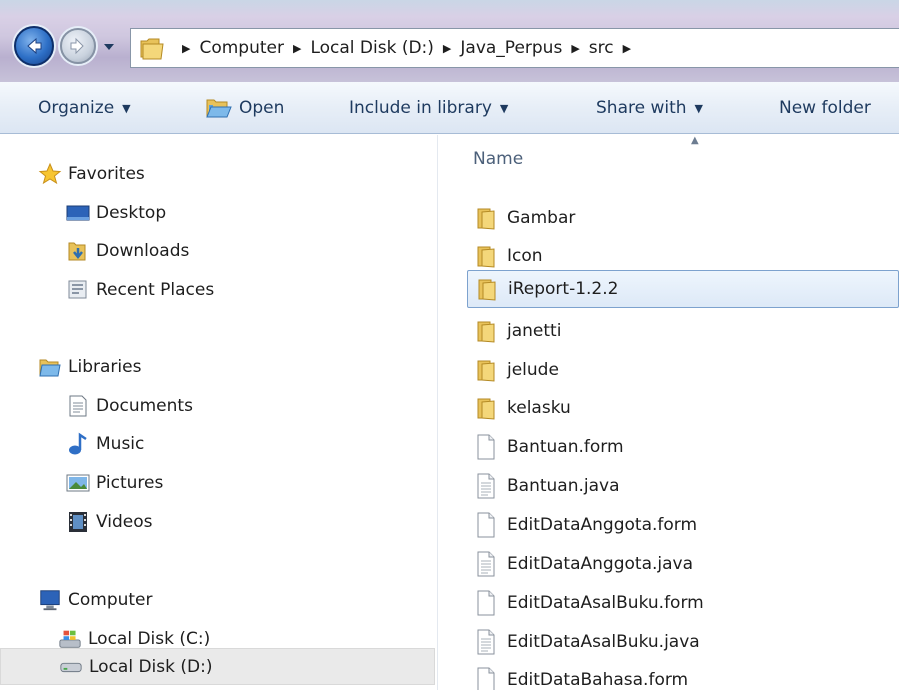  Describe the element at coordinates (130, 483) in the screenshot. I see `nav-pictures-label: Pictures` at that location.